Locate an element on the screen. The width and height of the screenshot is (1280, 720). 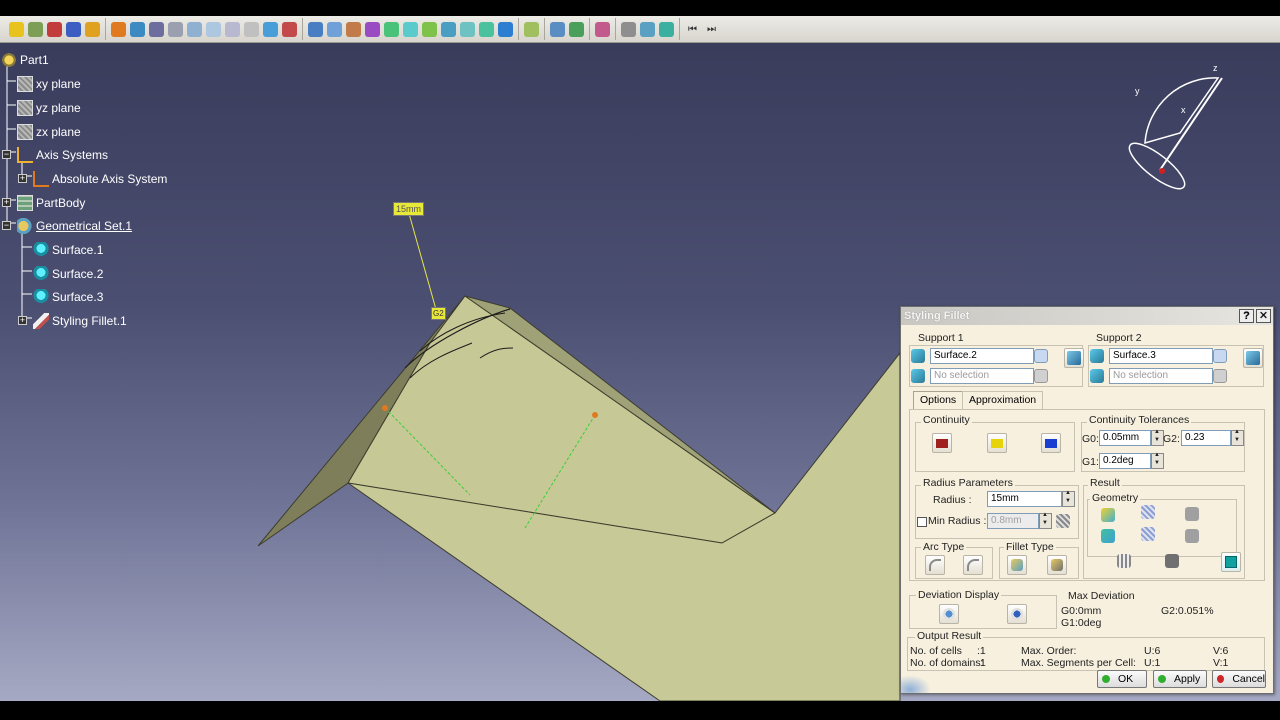
fill-icon is located at coordinates (391, 29).